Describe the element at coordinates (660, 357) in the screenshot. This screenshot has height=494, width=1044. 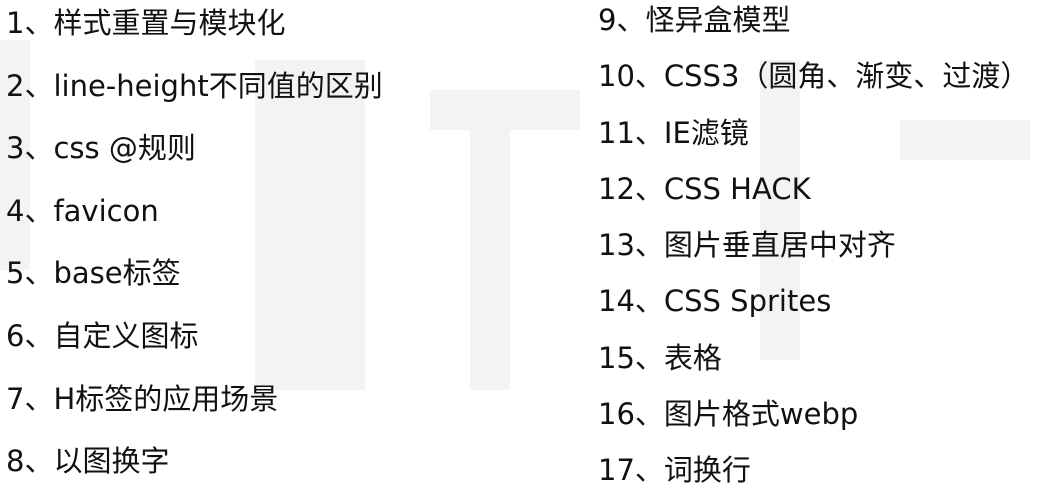
I see `list-item: 15、表格` at that location.